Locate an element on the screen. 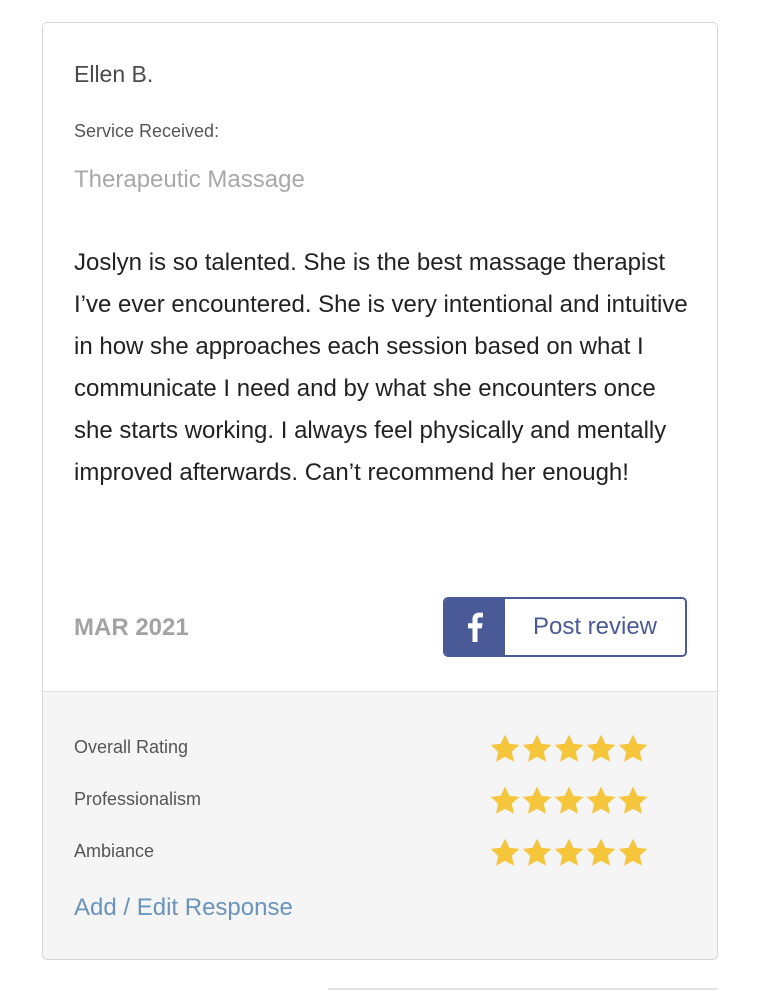  add-edit-response-link: Add / Edit Response is located at coordinates (183, 908).